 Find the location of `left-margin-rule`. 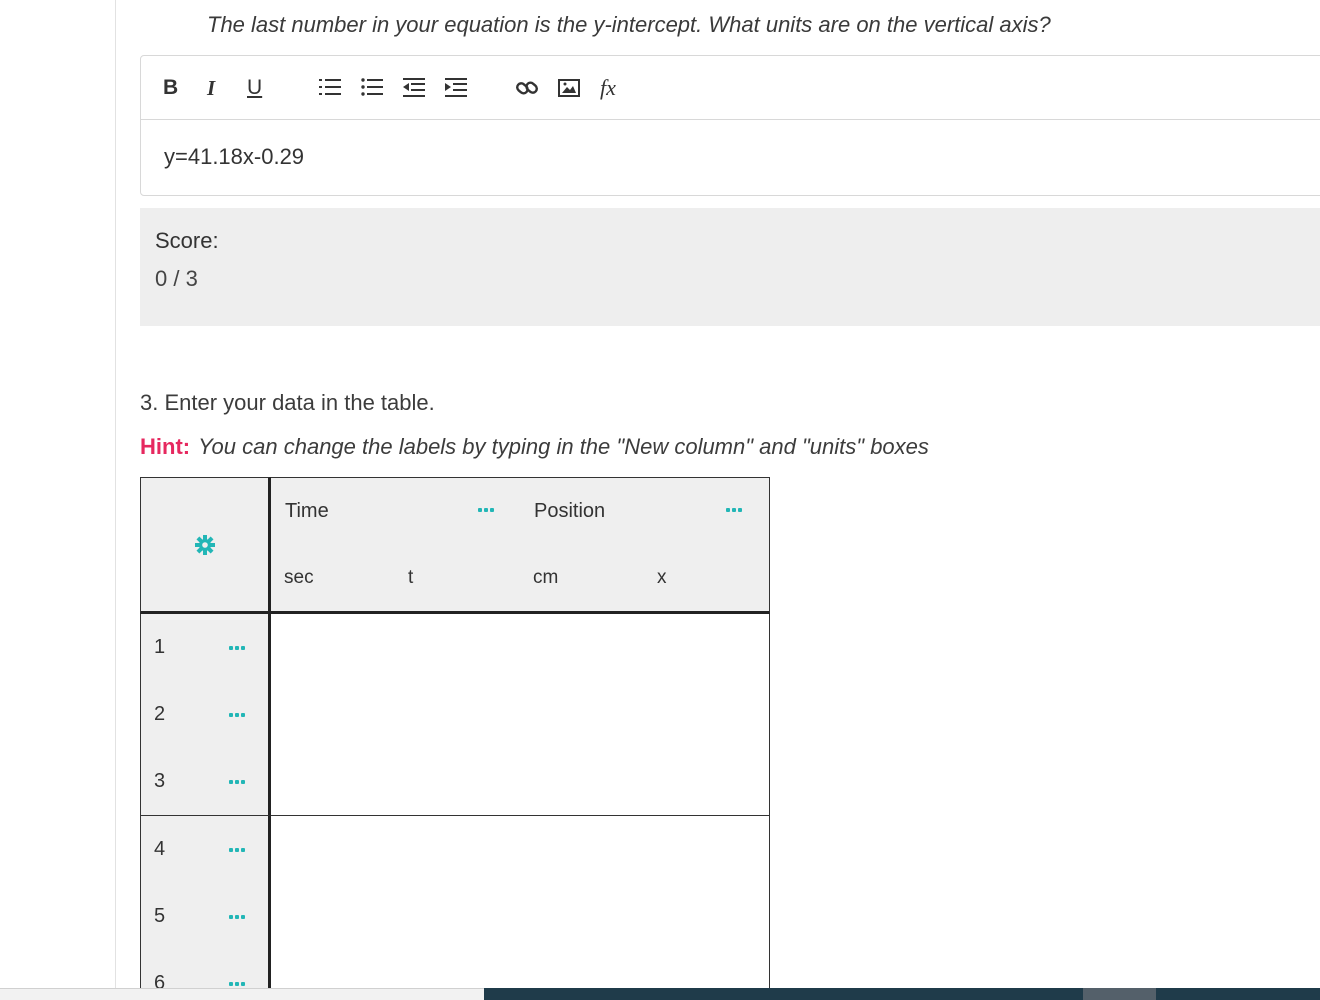

left-margin-rule is located at coordinates (115, 495).